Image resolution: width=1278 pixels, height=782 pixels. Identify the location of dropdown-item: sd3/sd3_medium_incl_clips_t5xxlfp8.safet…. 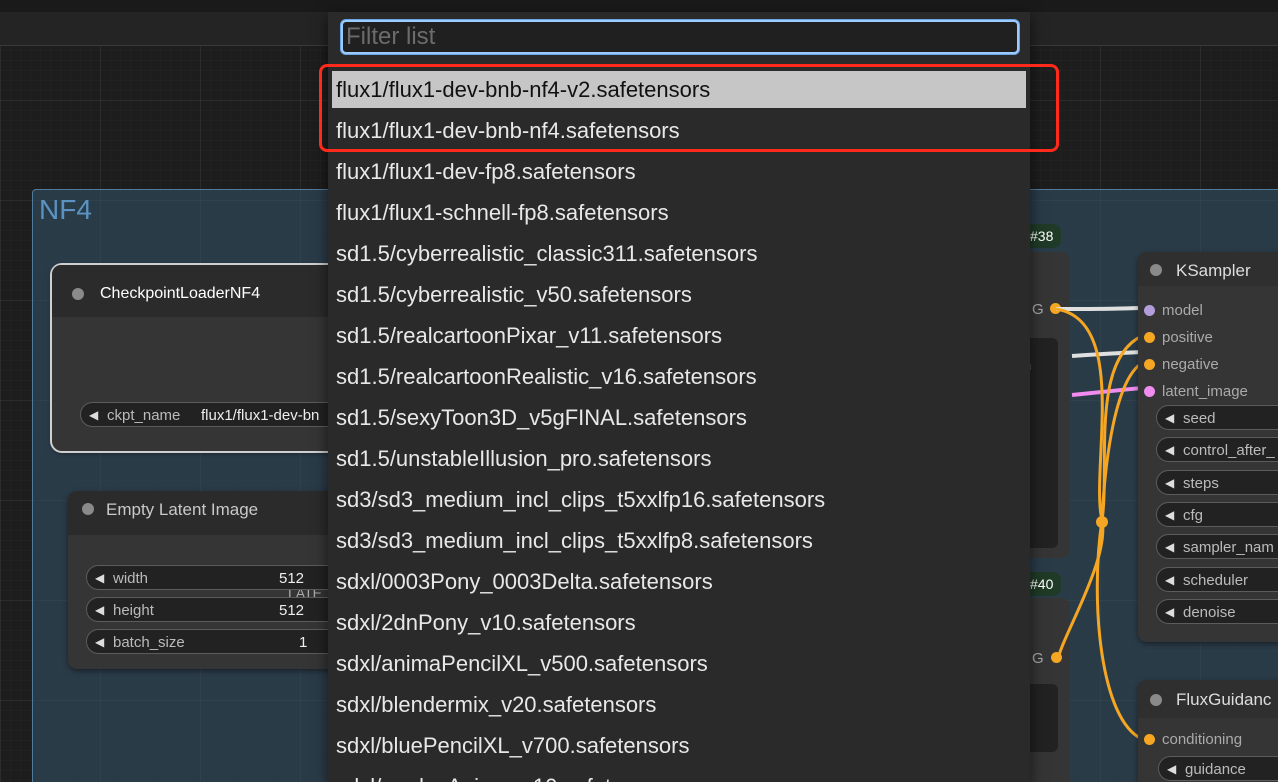
(679, 540).